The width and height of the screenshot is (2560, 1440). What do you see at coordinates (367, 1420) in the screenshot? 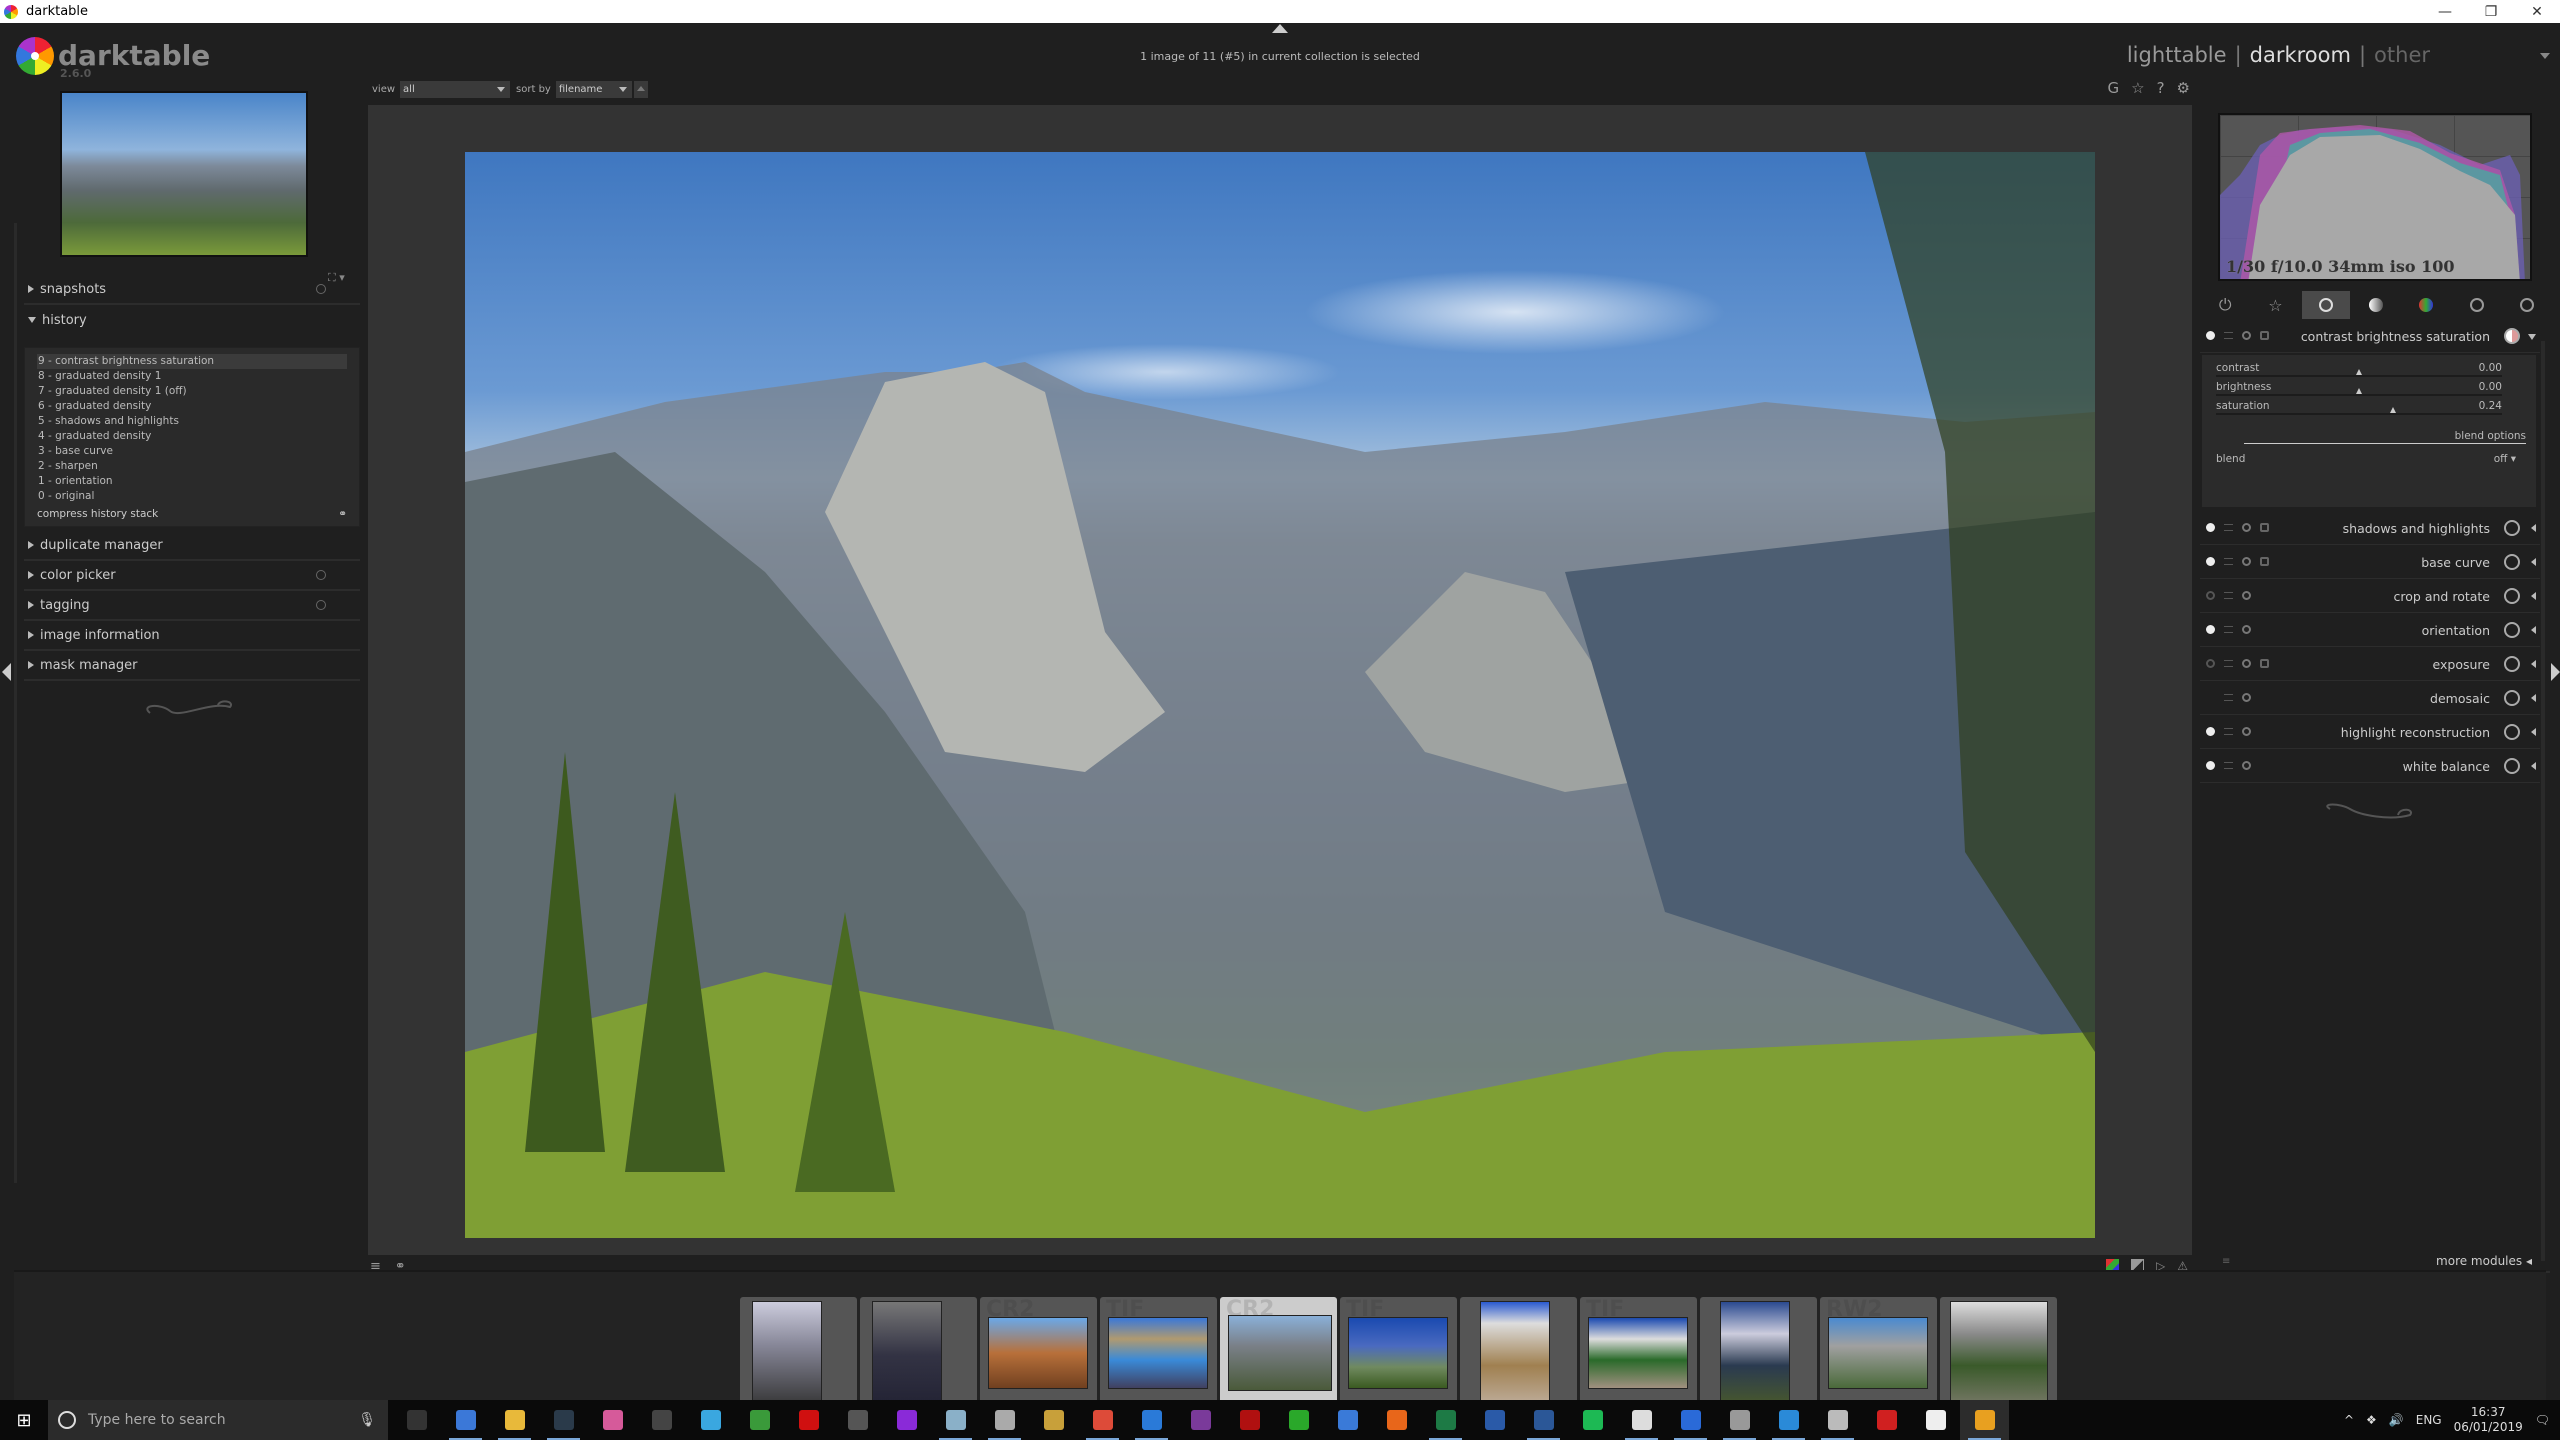
I see `microphone-icon: 🎙` at bounding box center [367, 1420].